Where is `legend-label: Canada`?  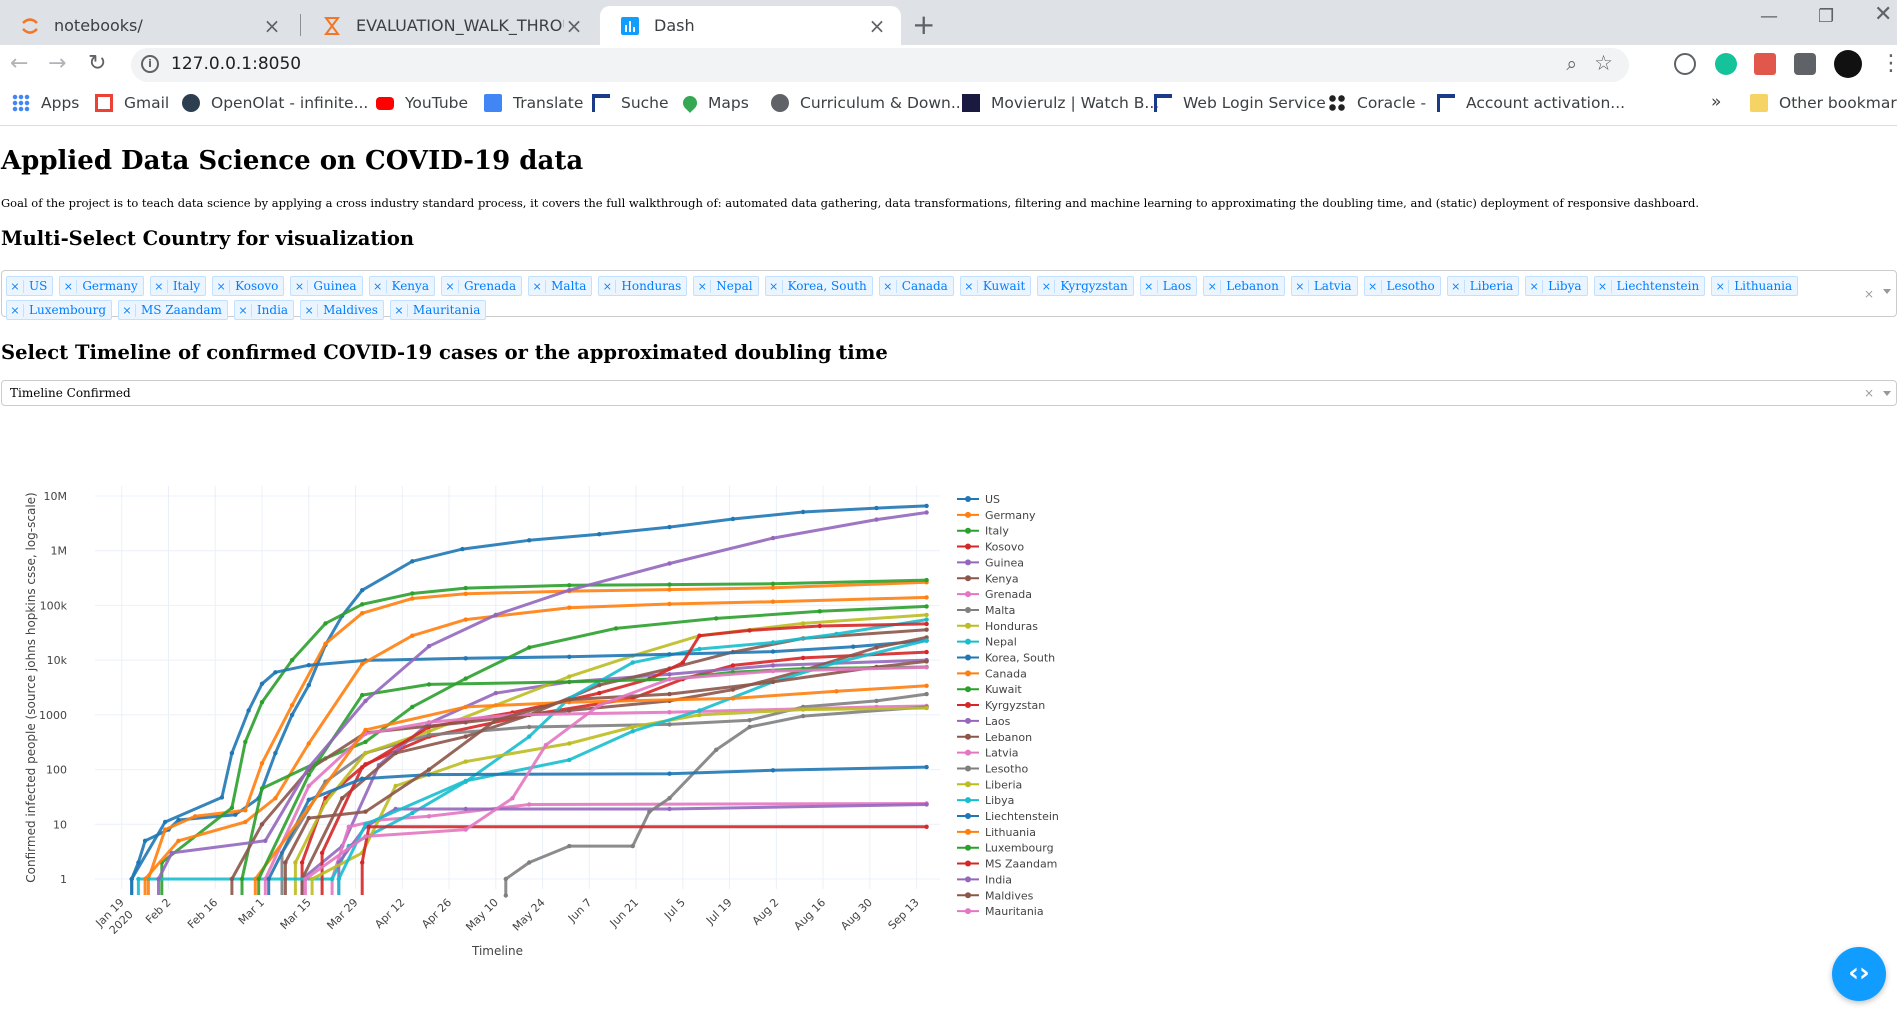 legend-label: Canada is located at coordinates (1006, 673).